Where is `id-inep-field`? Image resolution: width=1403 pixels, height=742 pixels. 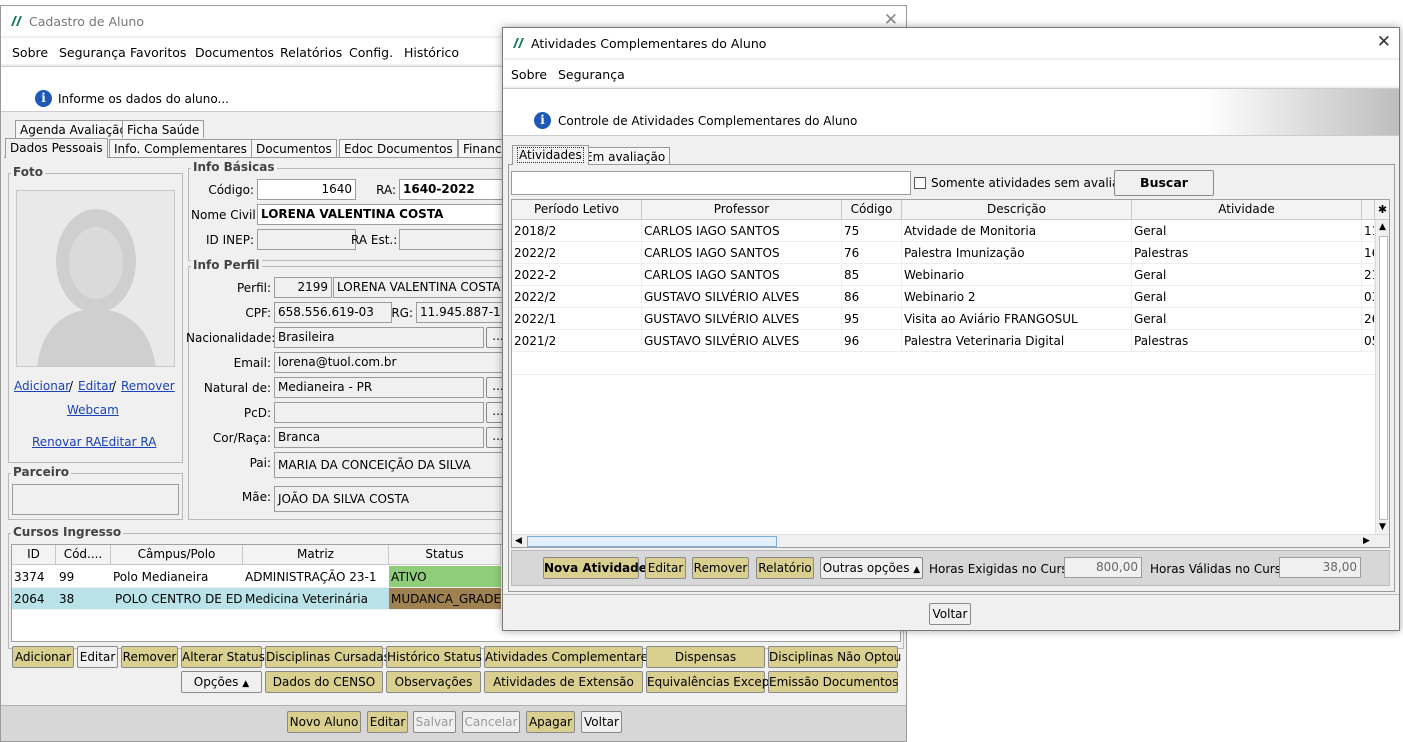 id-inep-field is located at coordinates (306, 239).